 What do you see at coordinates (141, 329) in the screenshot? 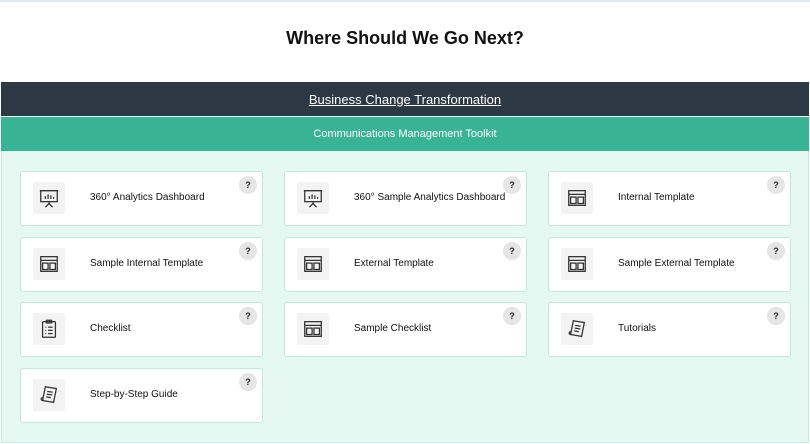
I see `card-checklist: Checklist ?` at bounding box center [141, 329].